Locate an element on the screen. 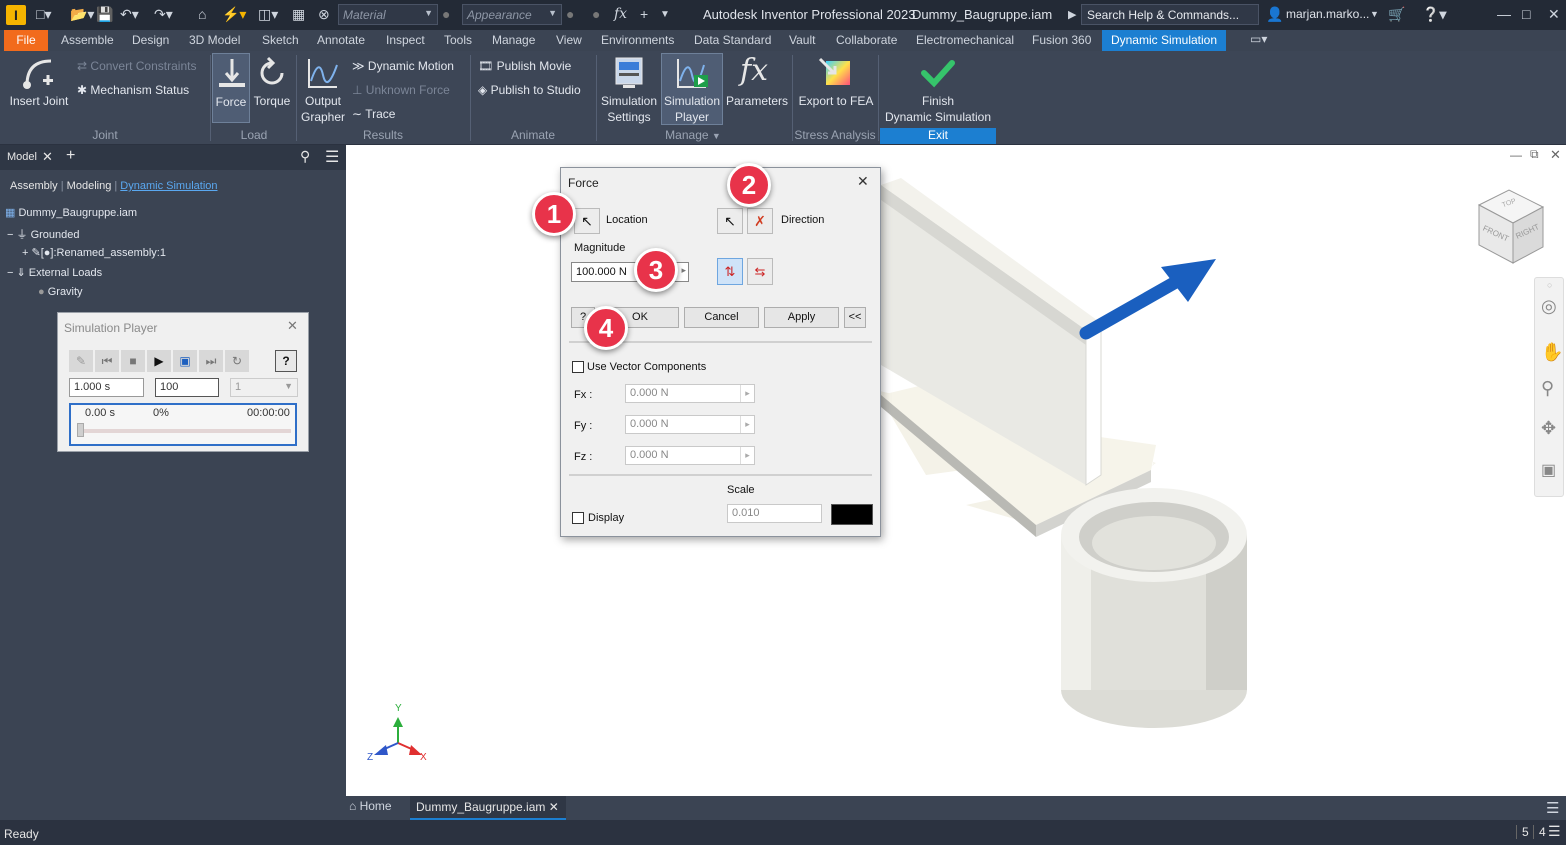  tab-assemble: Assemble is located at coordinates (87, 40).